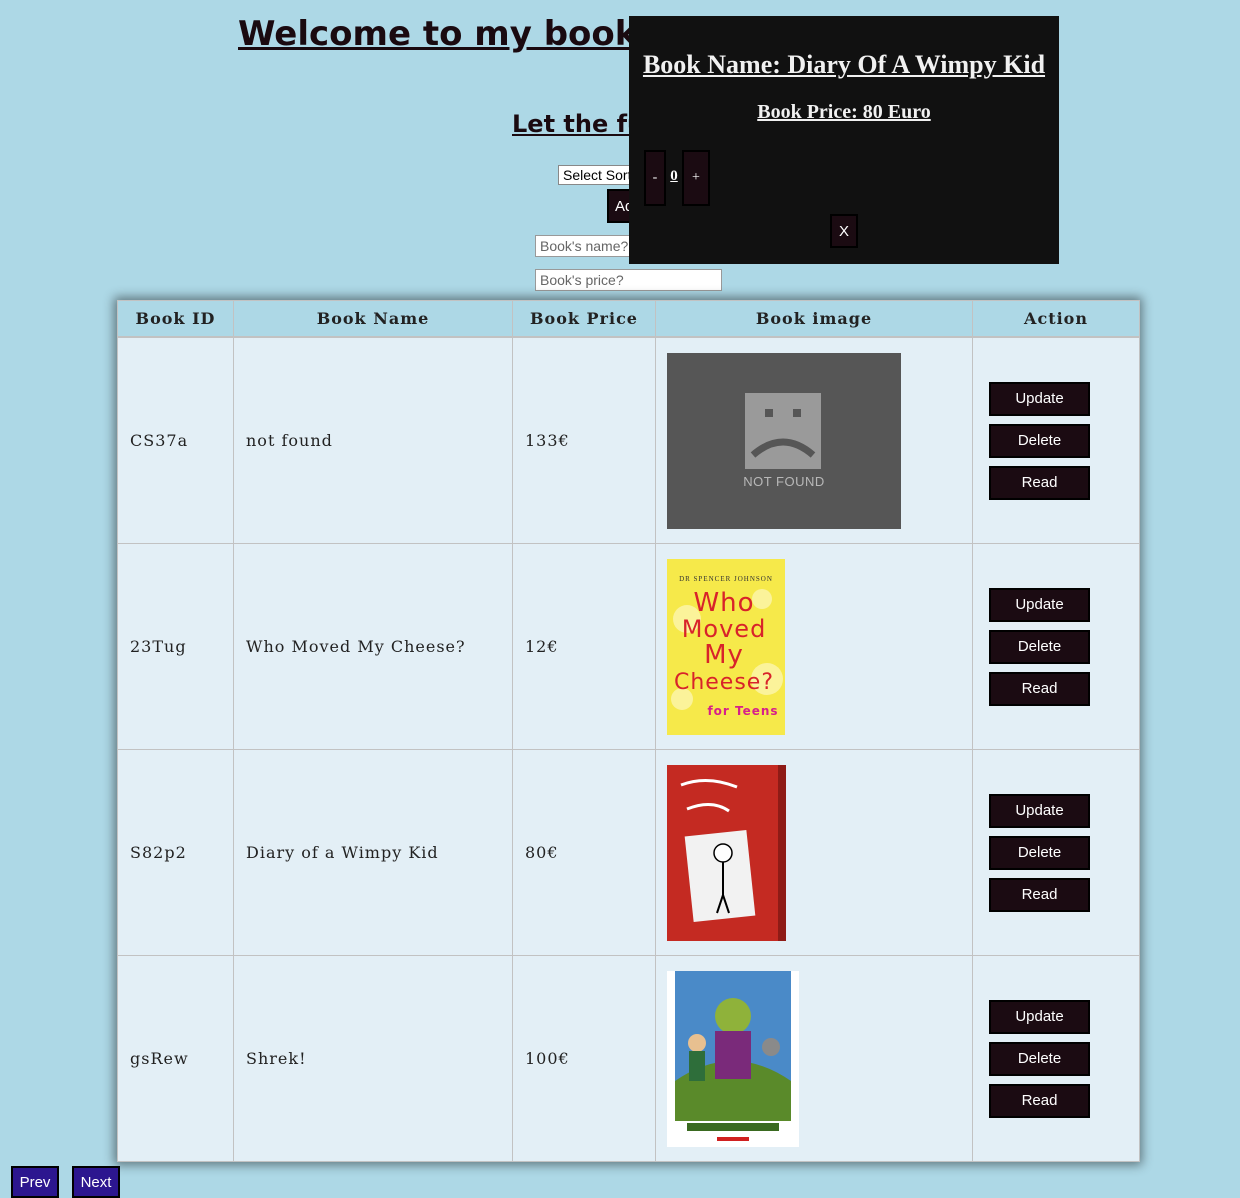  Describe the element at coordinates (373, 440) in the screenshot. I see `book-name-cell: not found` at that location.